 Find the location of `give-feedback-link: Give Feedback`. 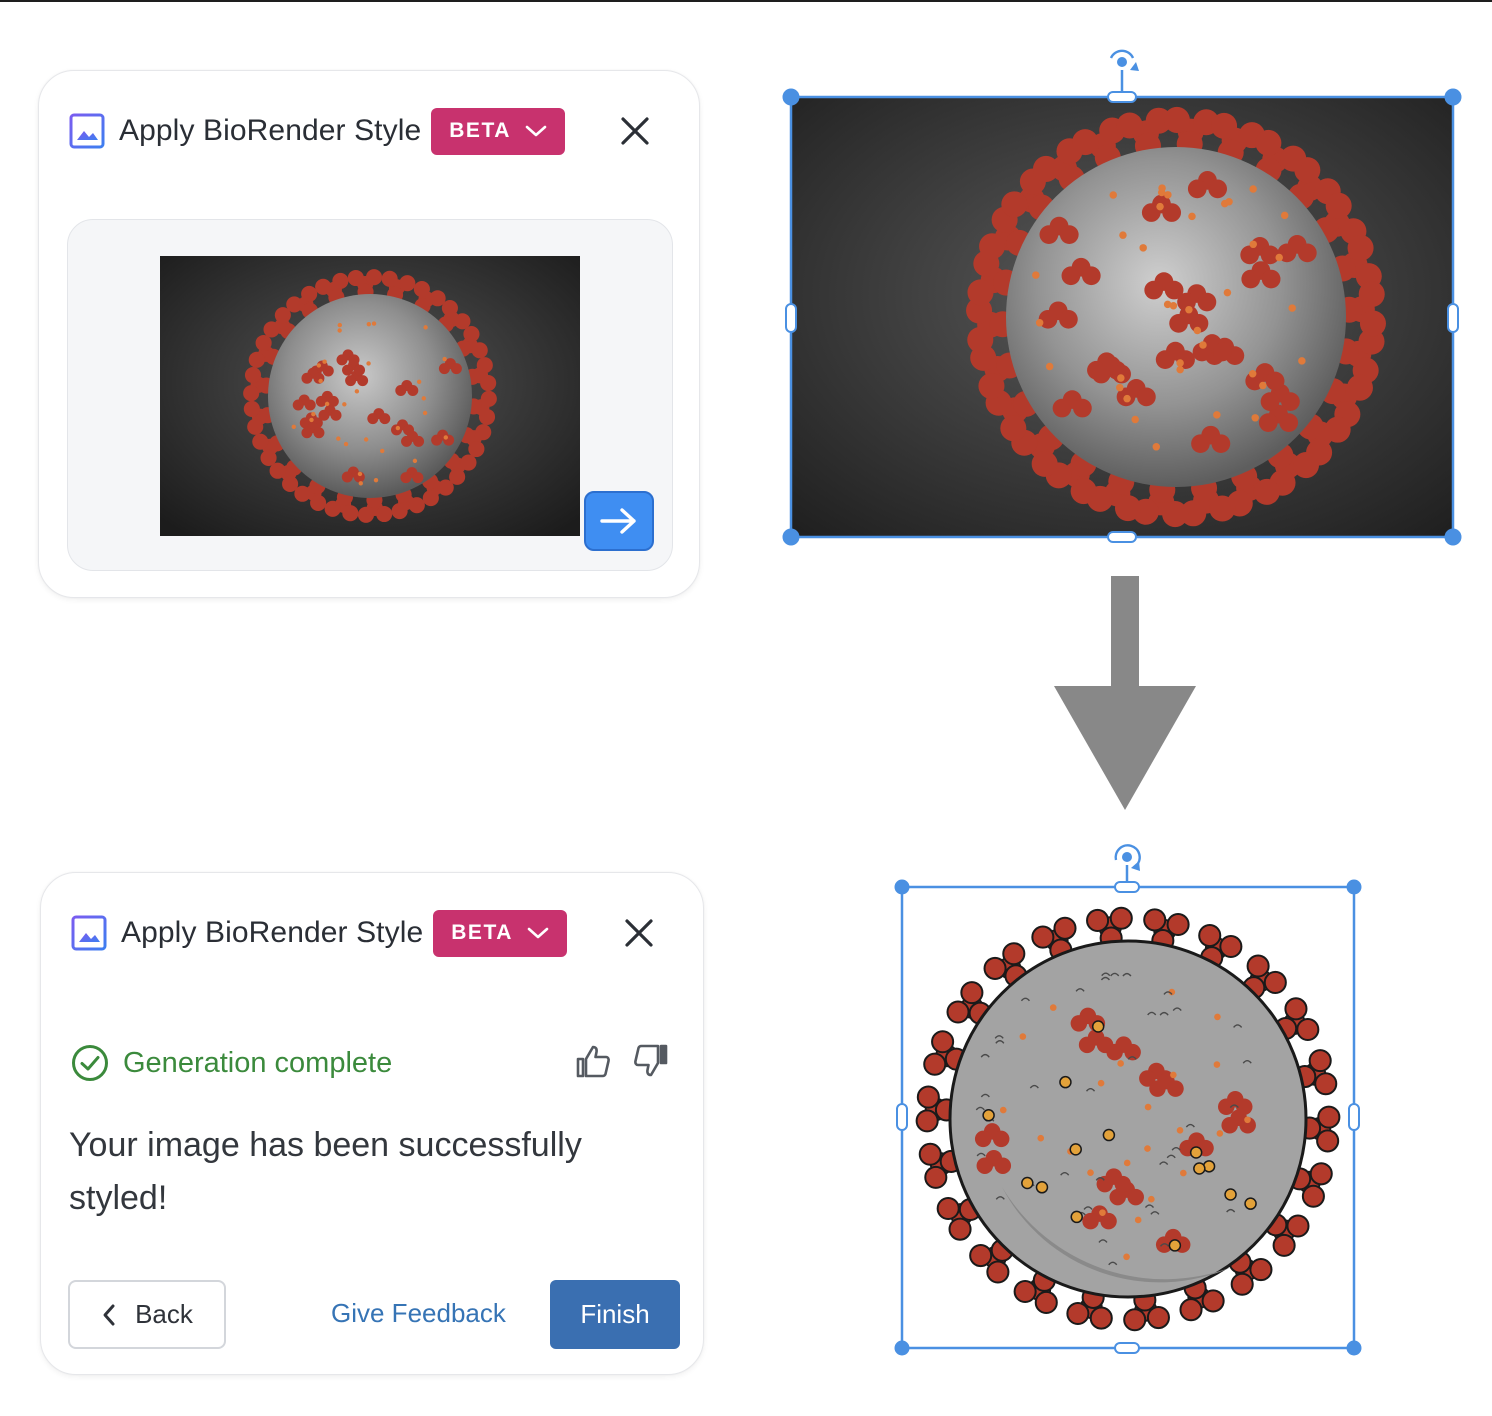

give-feedback-link: Give Feedback is located at coordinates (418, 1313).